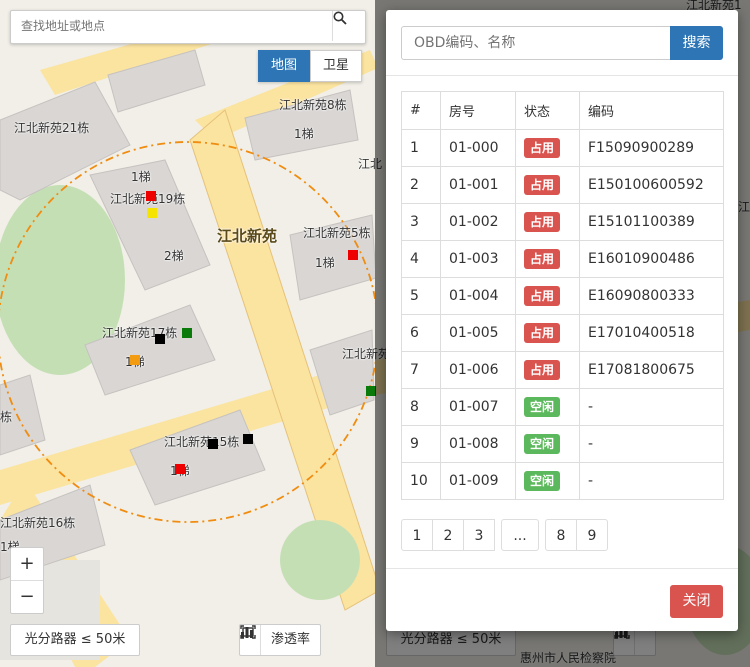  I want to click on column-header: 编码, so click(651, 110).